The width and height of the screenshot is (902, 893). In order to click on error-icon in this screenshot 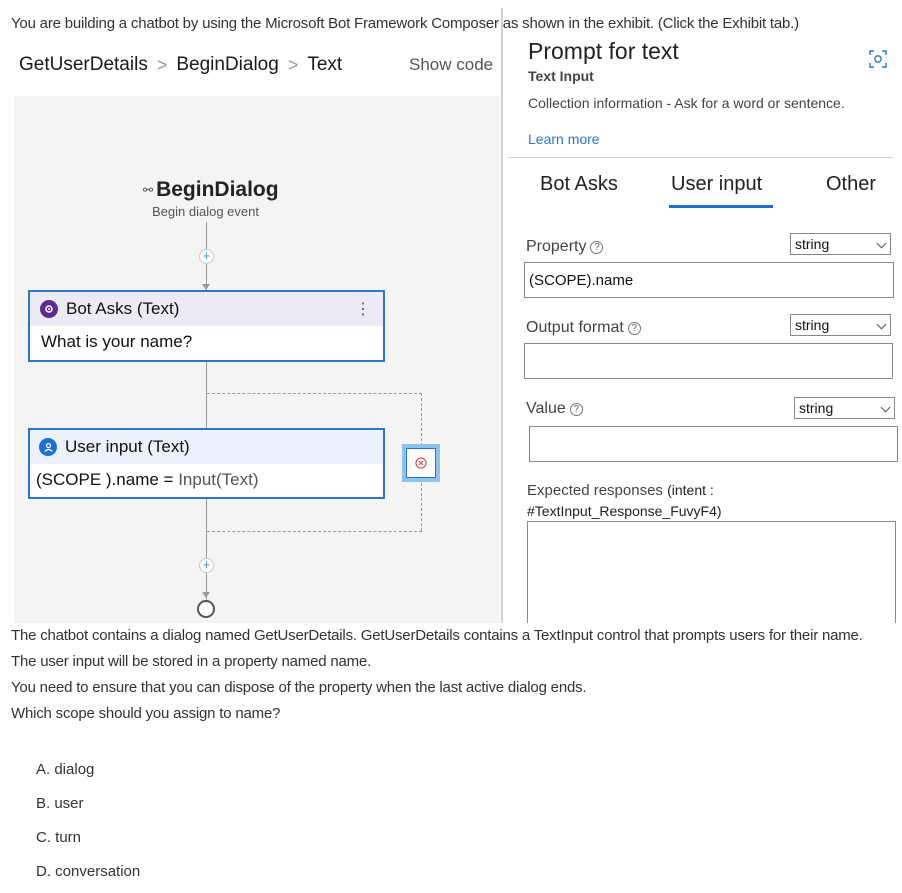, I will do `click(421, 463)`.